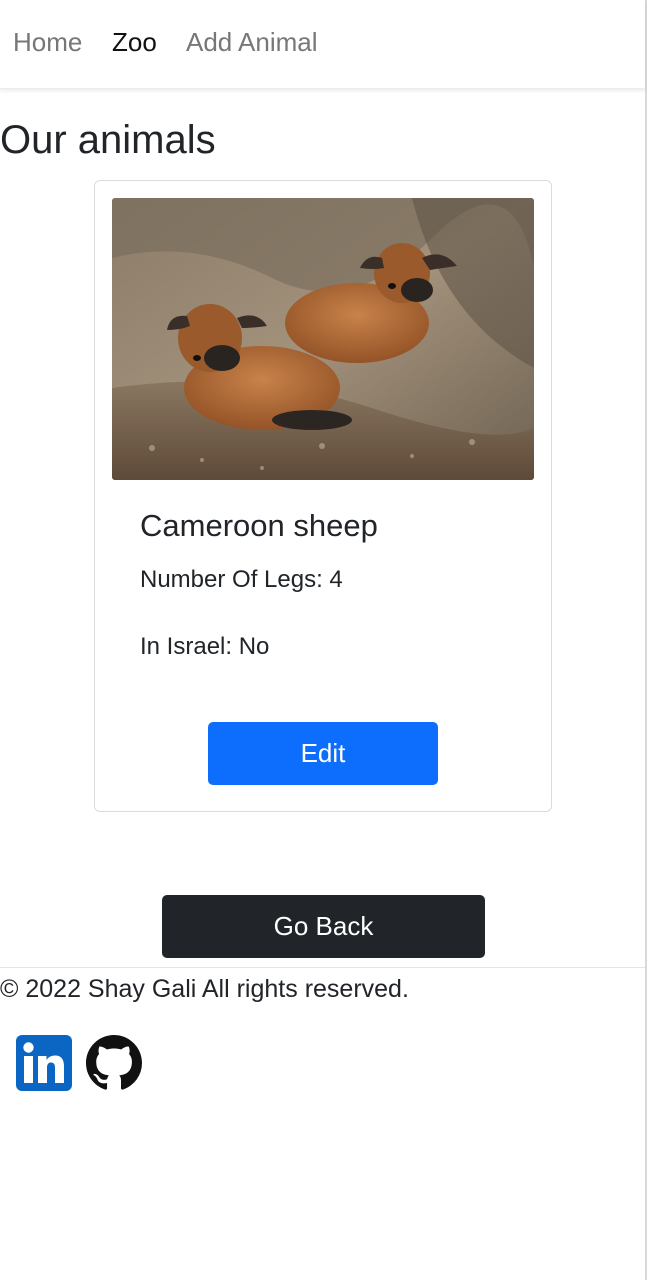 The image size is (647, 1280). What do you see at coordinates (44, 1063) in the screenshot?
I see `linkedin-icon` at bounding box center [44, 1063].